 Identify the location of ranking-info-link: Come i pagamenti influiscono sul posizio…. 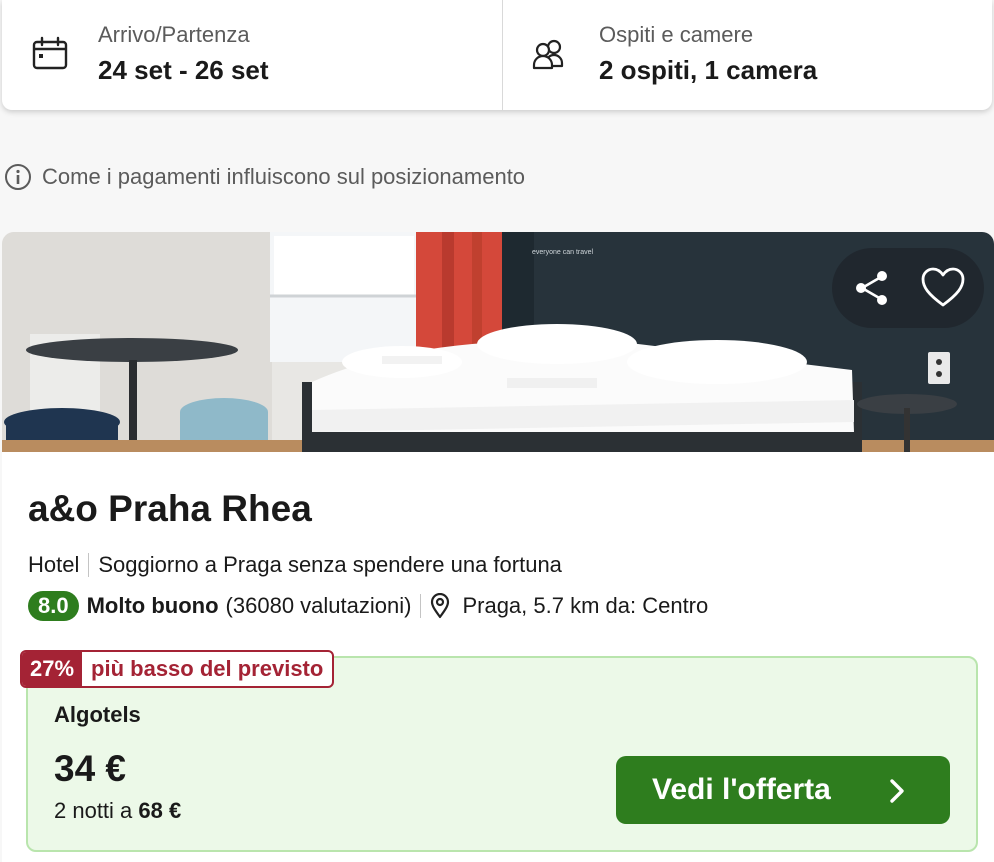
(264, 177).